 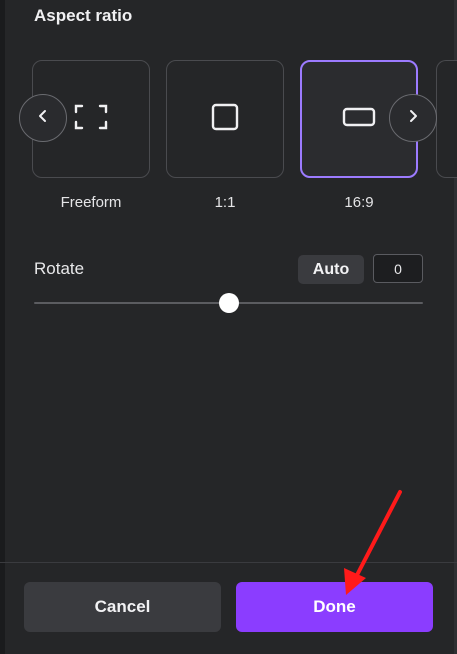 I want to click on square-icon, so click(x=225, y=119).